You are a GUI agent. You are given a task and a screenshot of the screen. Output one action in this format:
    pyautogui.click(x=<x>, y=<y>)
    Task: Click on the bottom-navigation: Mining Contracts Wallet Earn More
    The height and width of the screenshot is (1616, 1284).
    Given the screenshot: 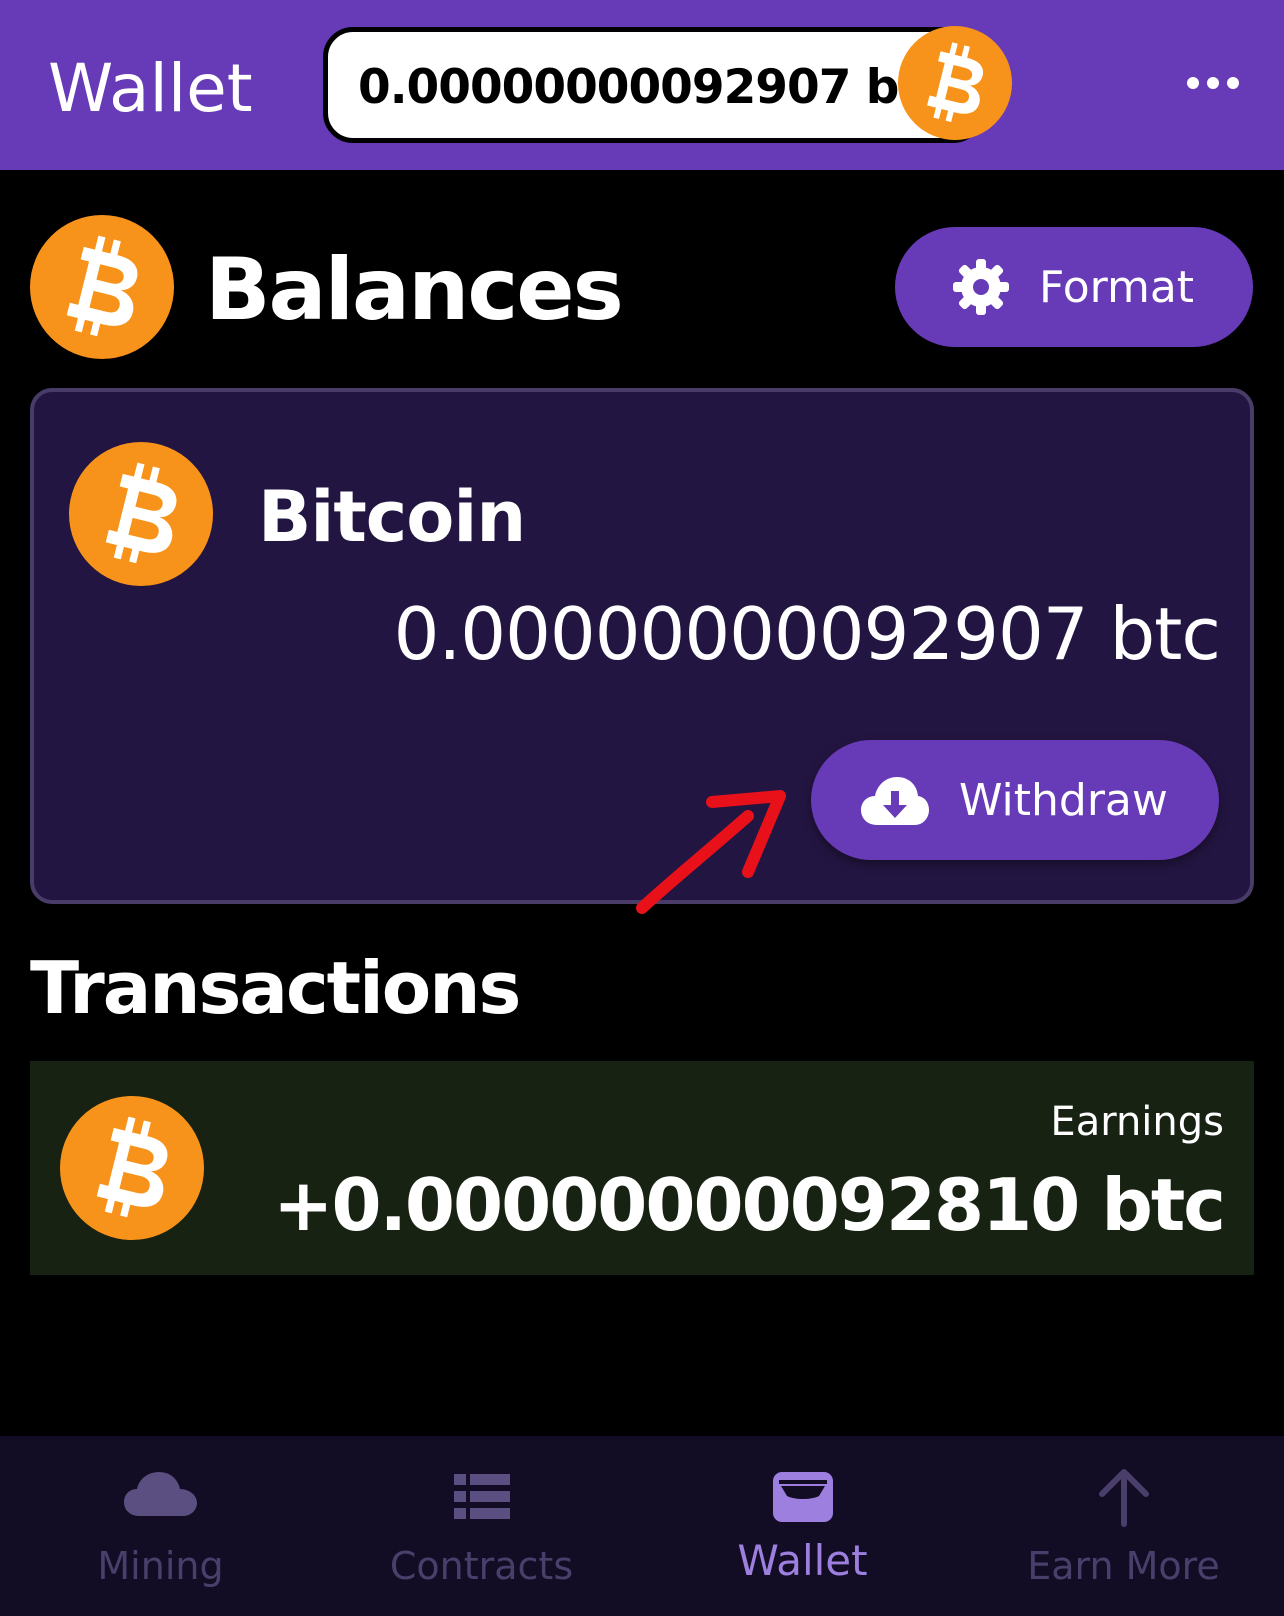 What is the action you would take?
    pyautogui.click(x=642, y=1526)
    